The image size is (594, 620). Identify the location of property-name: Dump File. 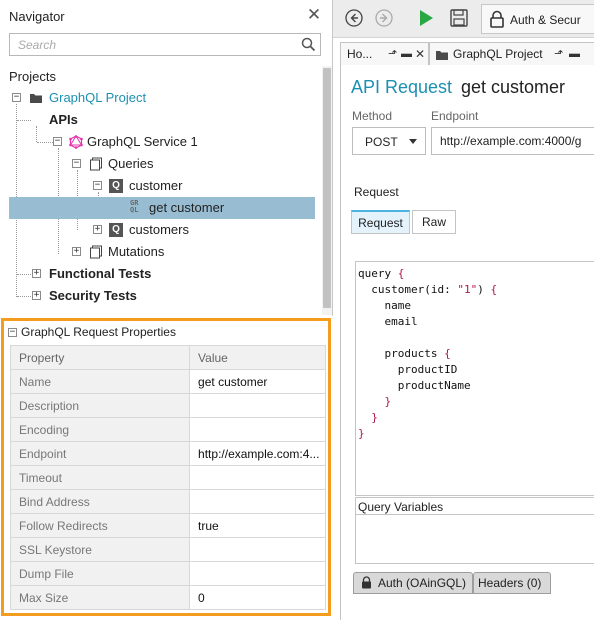
(100, 573).